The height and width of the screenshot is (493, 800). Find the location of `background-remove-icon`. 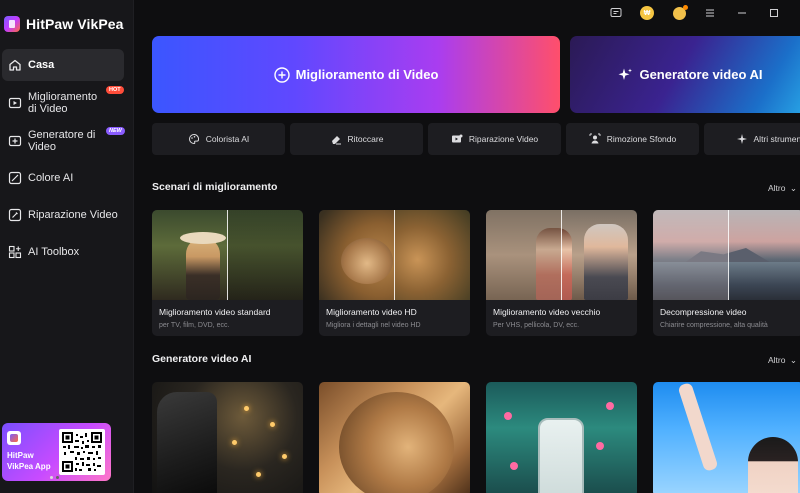

background-remove-icon is located at coordinates (595, 139).